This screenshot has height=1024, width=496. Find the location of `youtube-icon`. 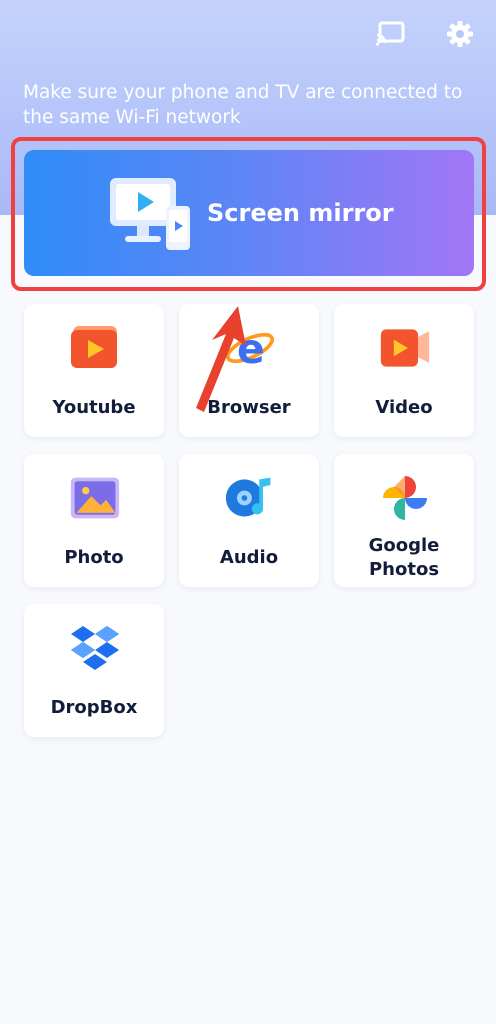

youtube-icon is located at coordinates (95, 348).